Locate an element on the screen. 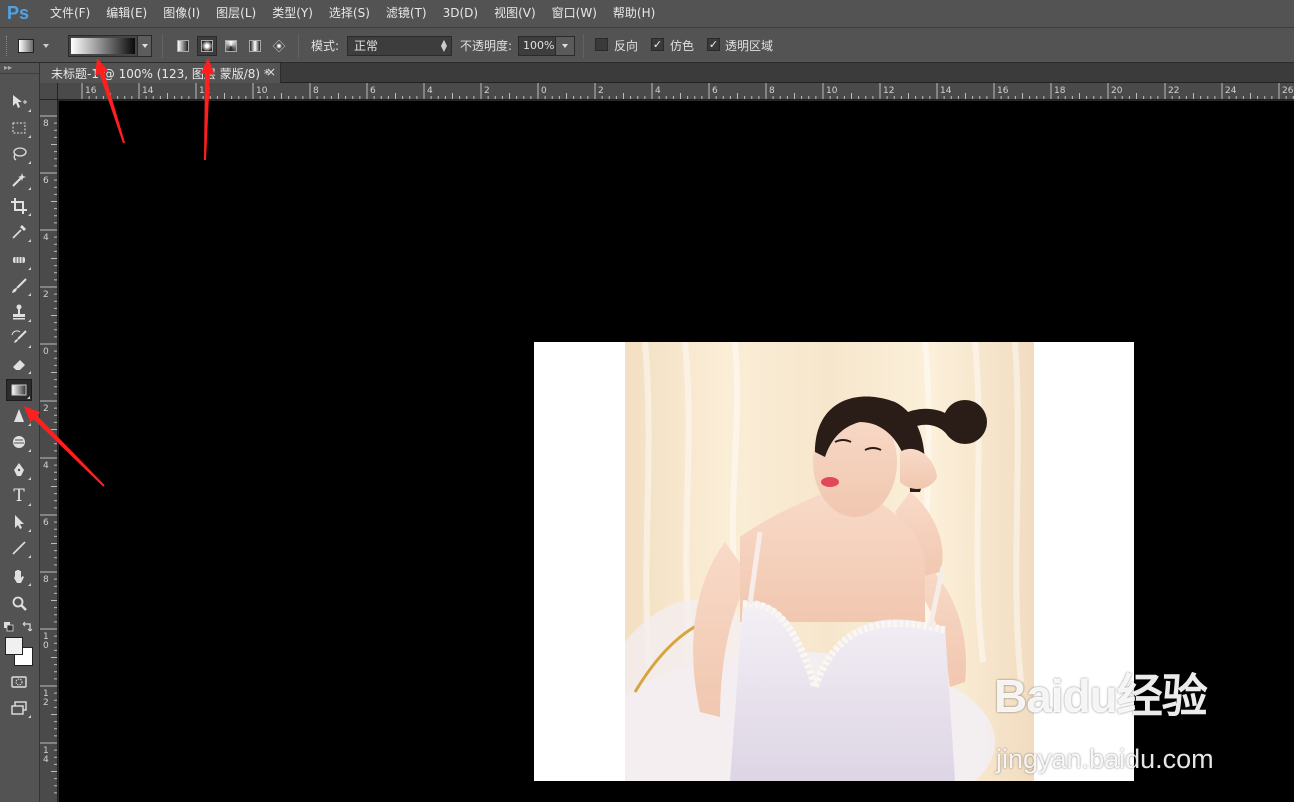 This screenshot has width=1294, height=802. brush-icon is located at coordinates (19, 285).